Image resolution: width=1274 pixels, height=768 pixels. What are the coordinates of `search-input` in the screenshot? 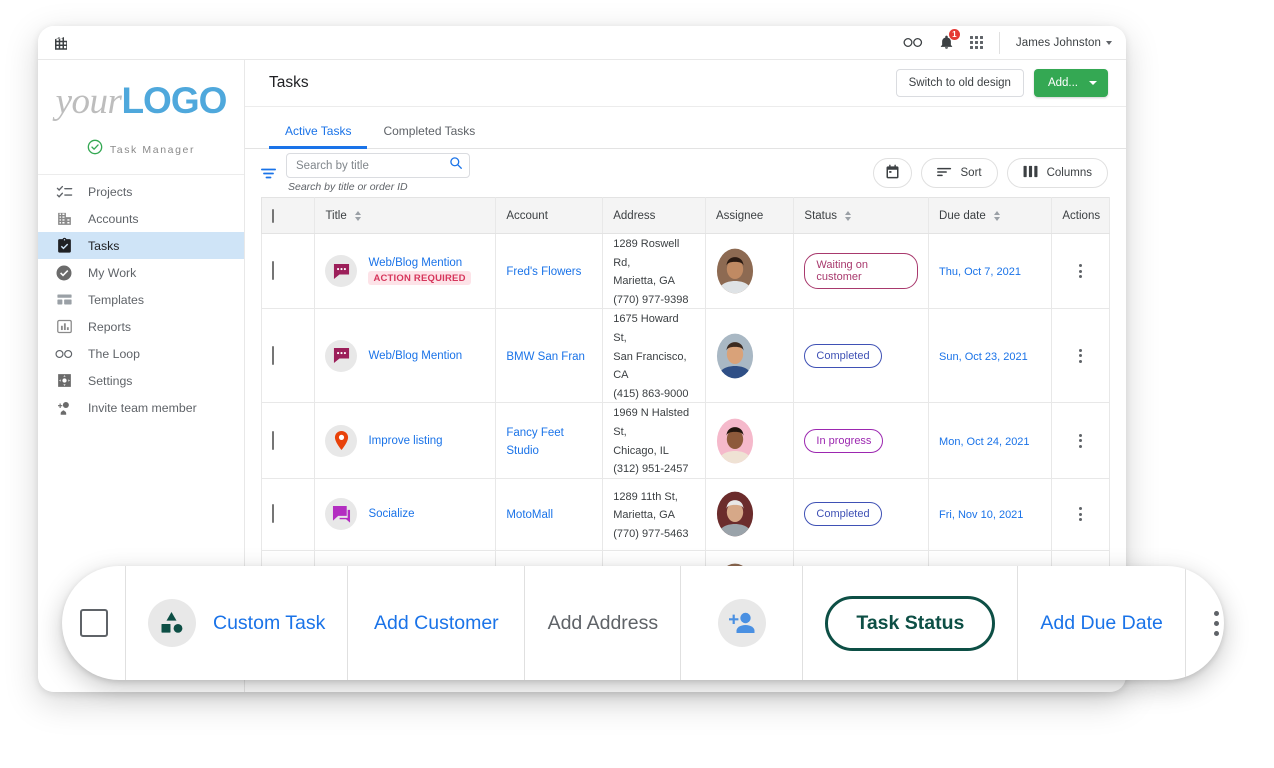 It's located at (372, 165).